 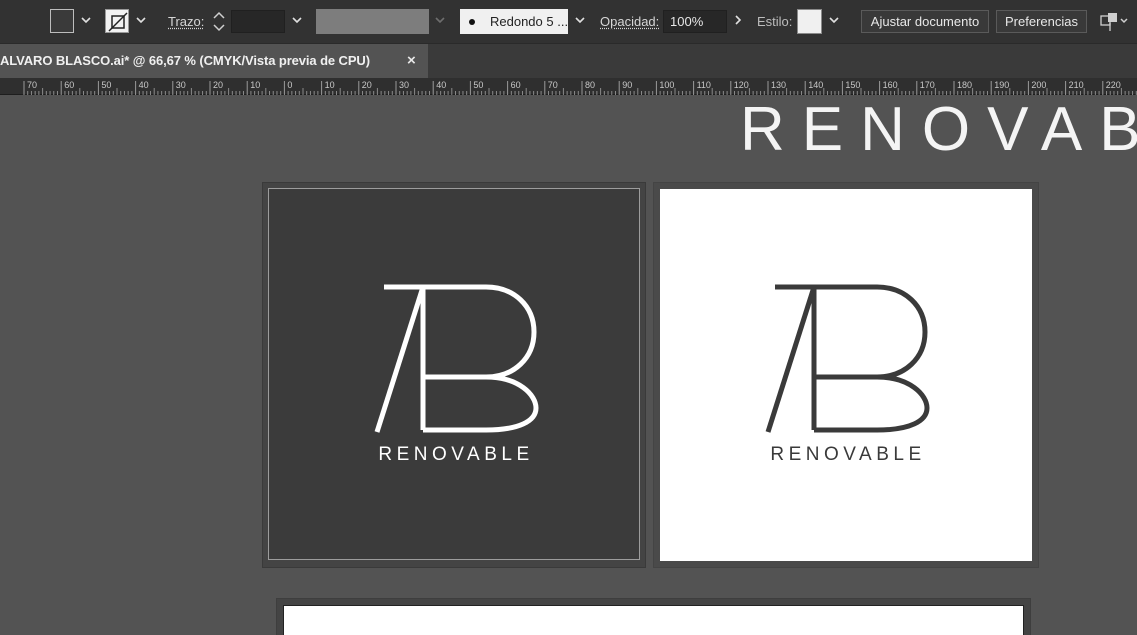 I want to click on renovable-wordmark-light: RENOVABLE, so click(x=454, y=455).